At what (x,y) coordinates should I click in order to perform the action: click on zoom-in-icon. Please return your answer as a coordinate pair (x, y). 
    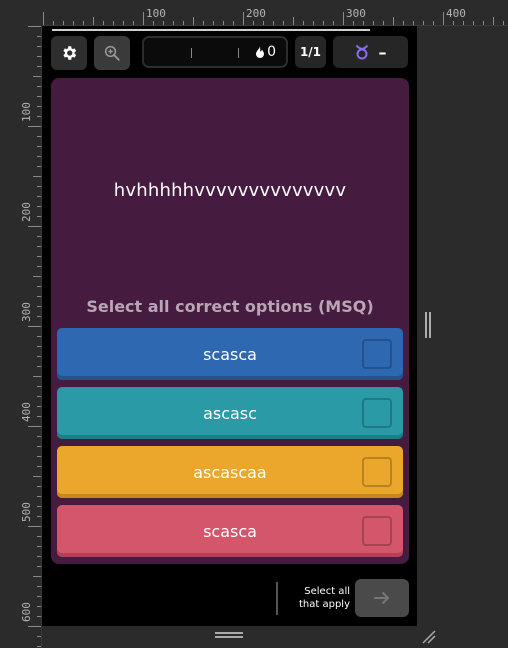
    Looking at the image, I should click on (112, 53).